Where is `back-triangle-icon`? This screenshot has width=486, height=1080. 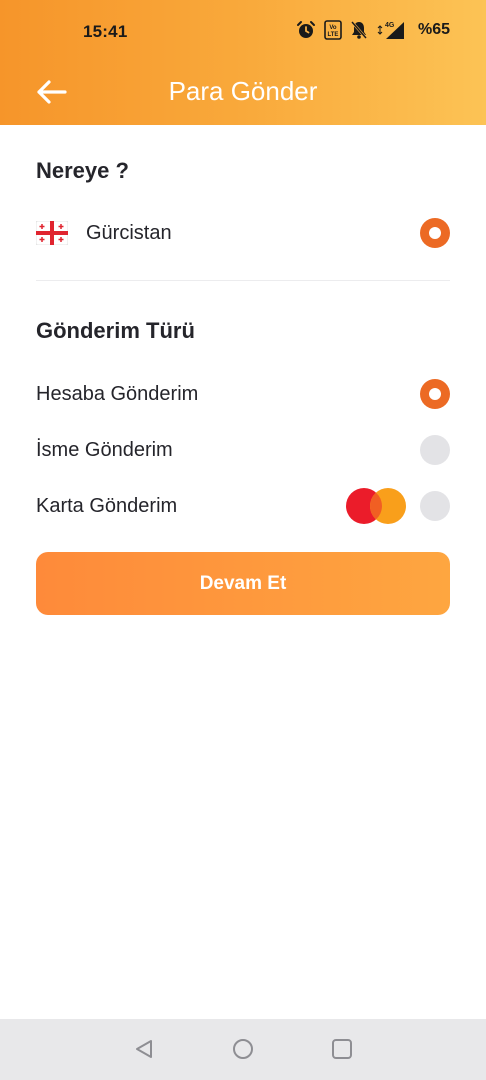 back-triangle-icon is located at coordinates (144, 1049).